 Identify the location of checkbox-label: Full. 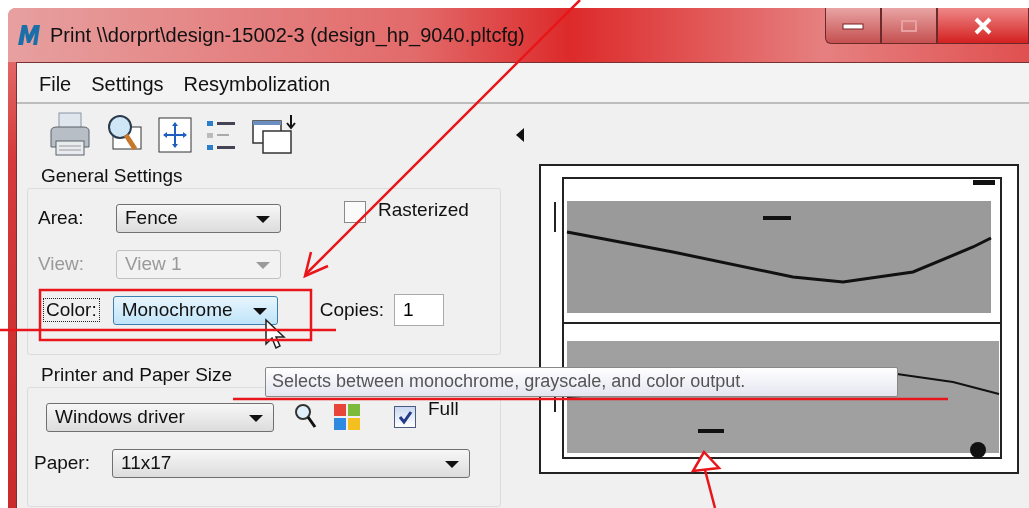
(443, 409).